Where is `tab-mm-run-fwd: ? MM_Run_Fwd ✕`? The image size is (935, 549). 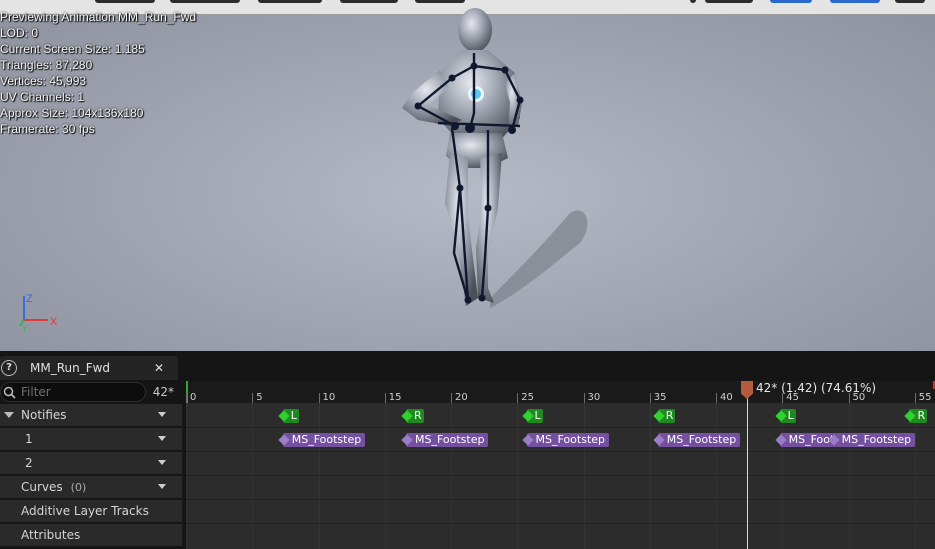
tab-mm-run-fwd: ? MM_Run_Fwd ✕ is located at coordinates (89, 368).